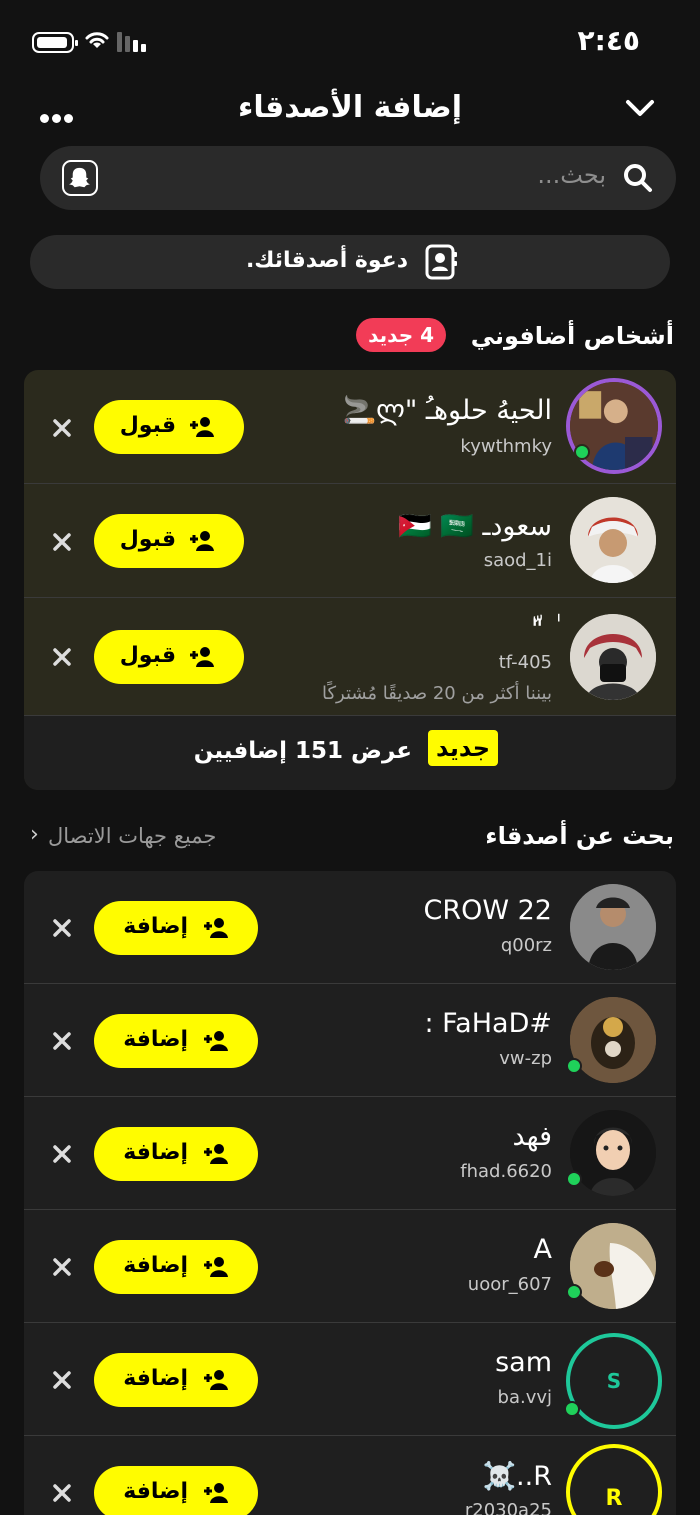 This screenshot has height=1515, width=700. What do you see at coordinates (436, 693) in the screenshot?
I see `mutual-friends-text: بيننا أكثر من 20 صديقًا مُشتركًا` at bounding box center [436, 693].